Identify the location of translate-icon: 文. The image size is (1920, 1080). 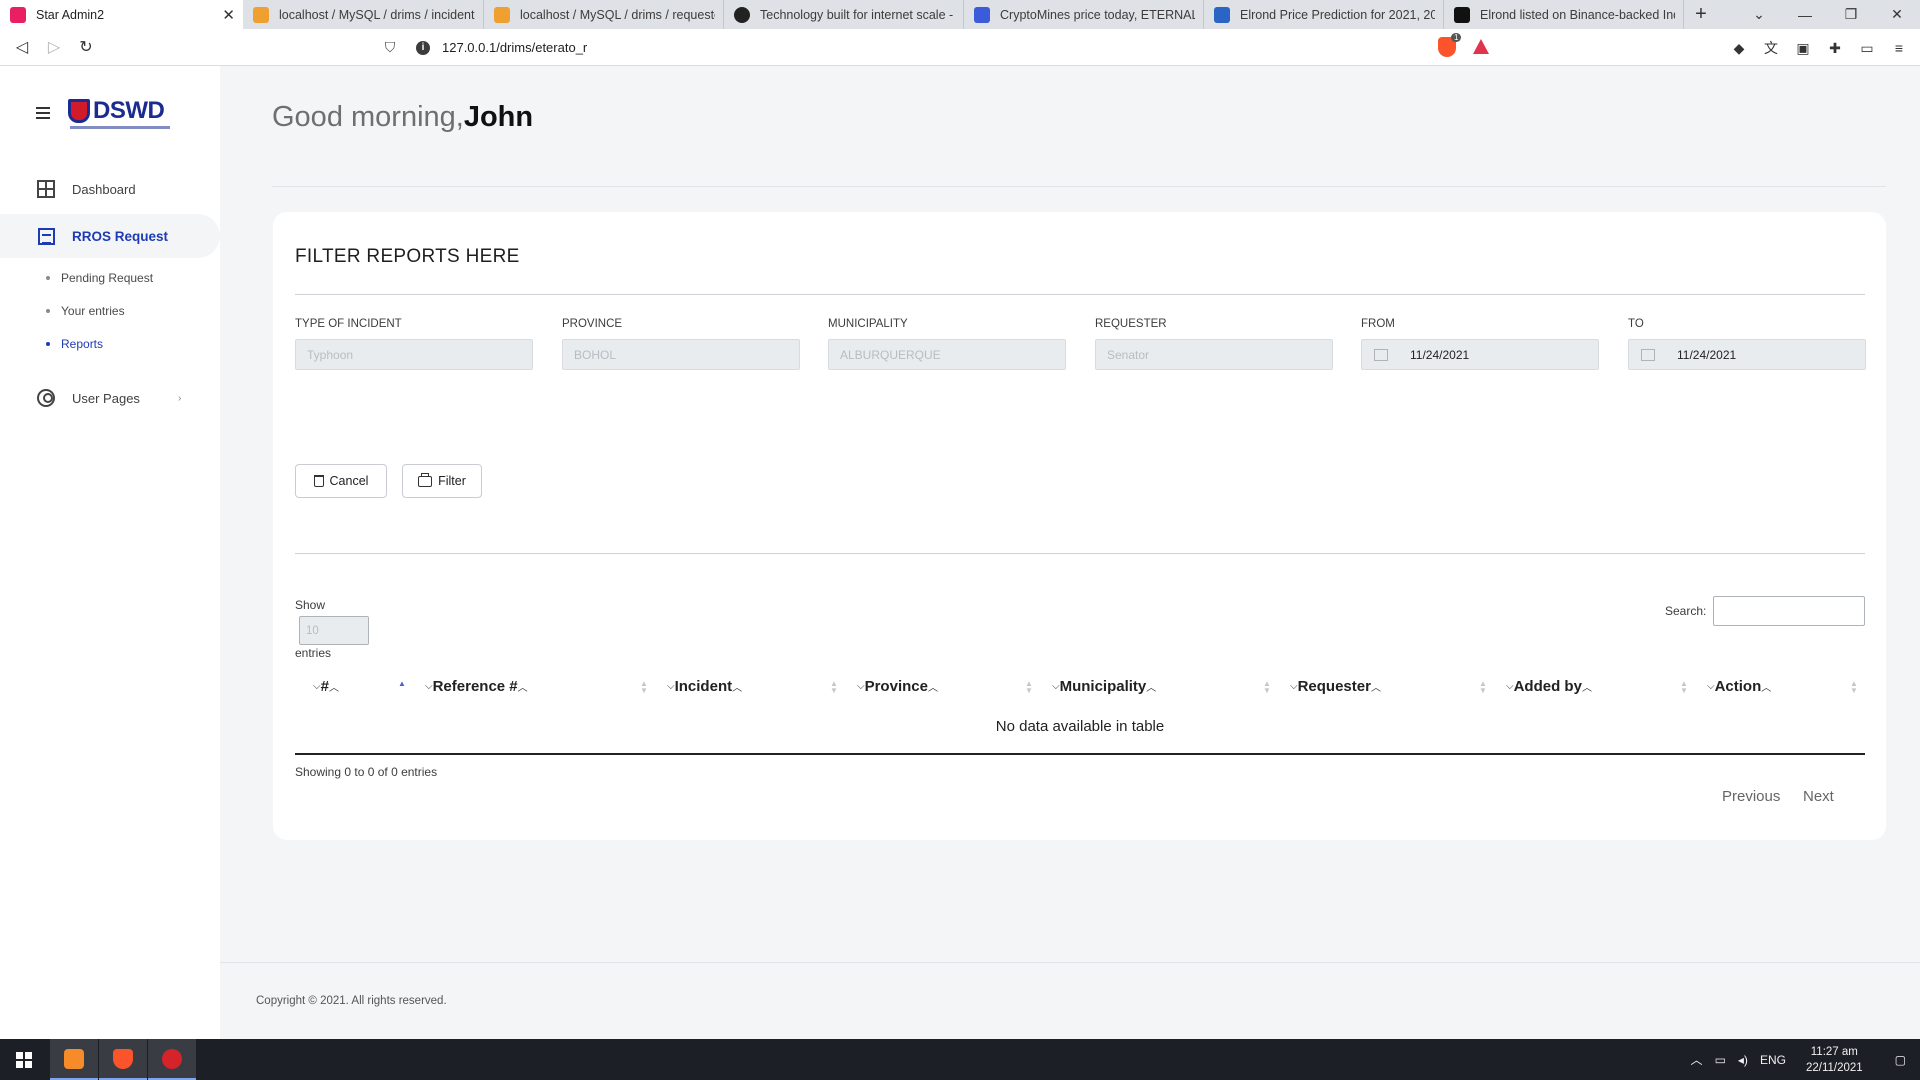
(1771, 48).